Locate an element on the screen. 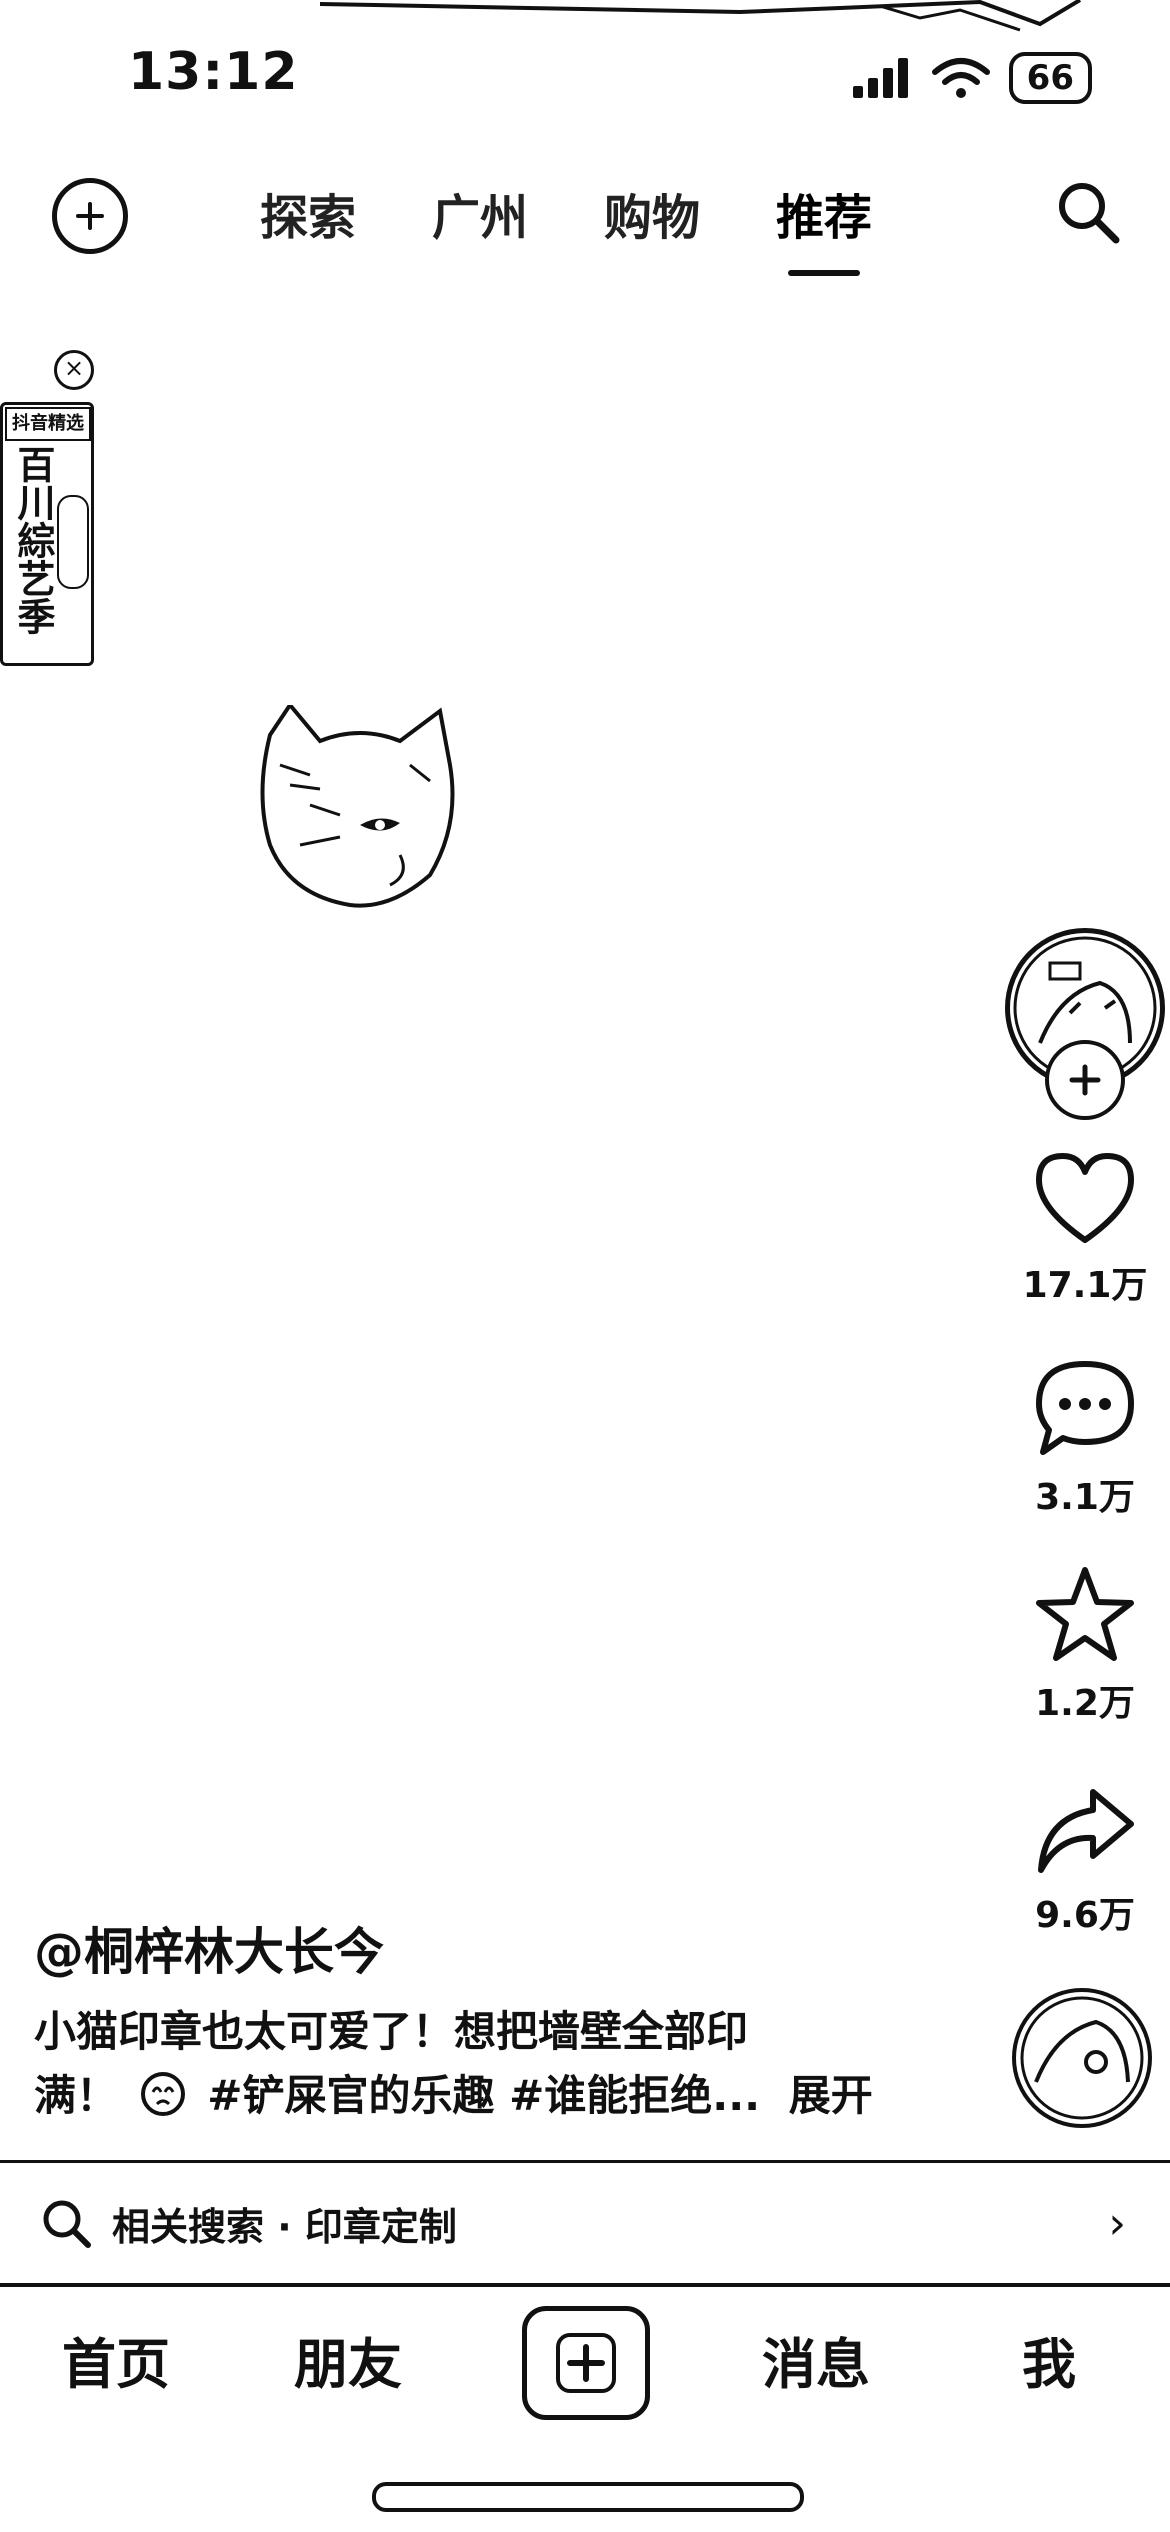 The height and width of the screenshot is (2532, 1170). expand-button: 展开 is located at coordinates (831, 2095).